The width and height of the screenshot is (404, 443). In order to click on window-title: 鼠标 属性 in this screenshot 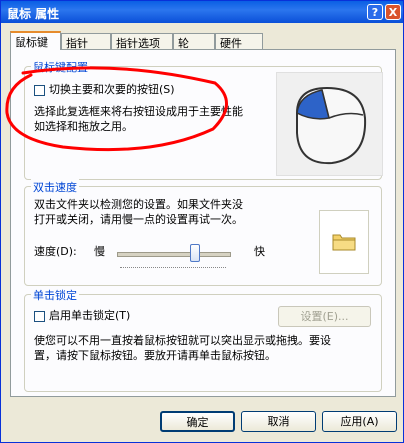, I will do `click(33, 14)`.